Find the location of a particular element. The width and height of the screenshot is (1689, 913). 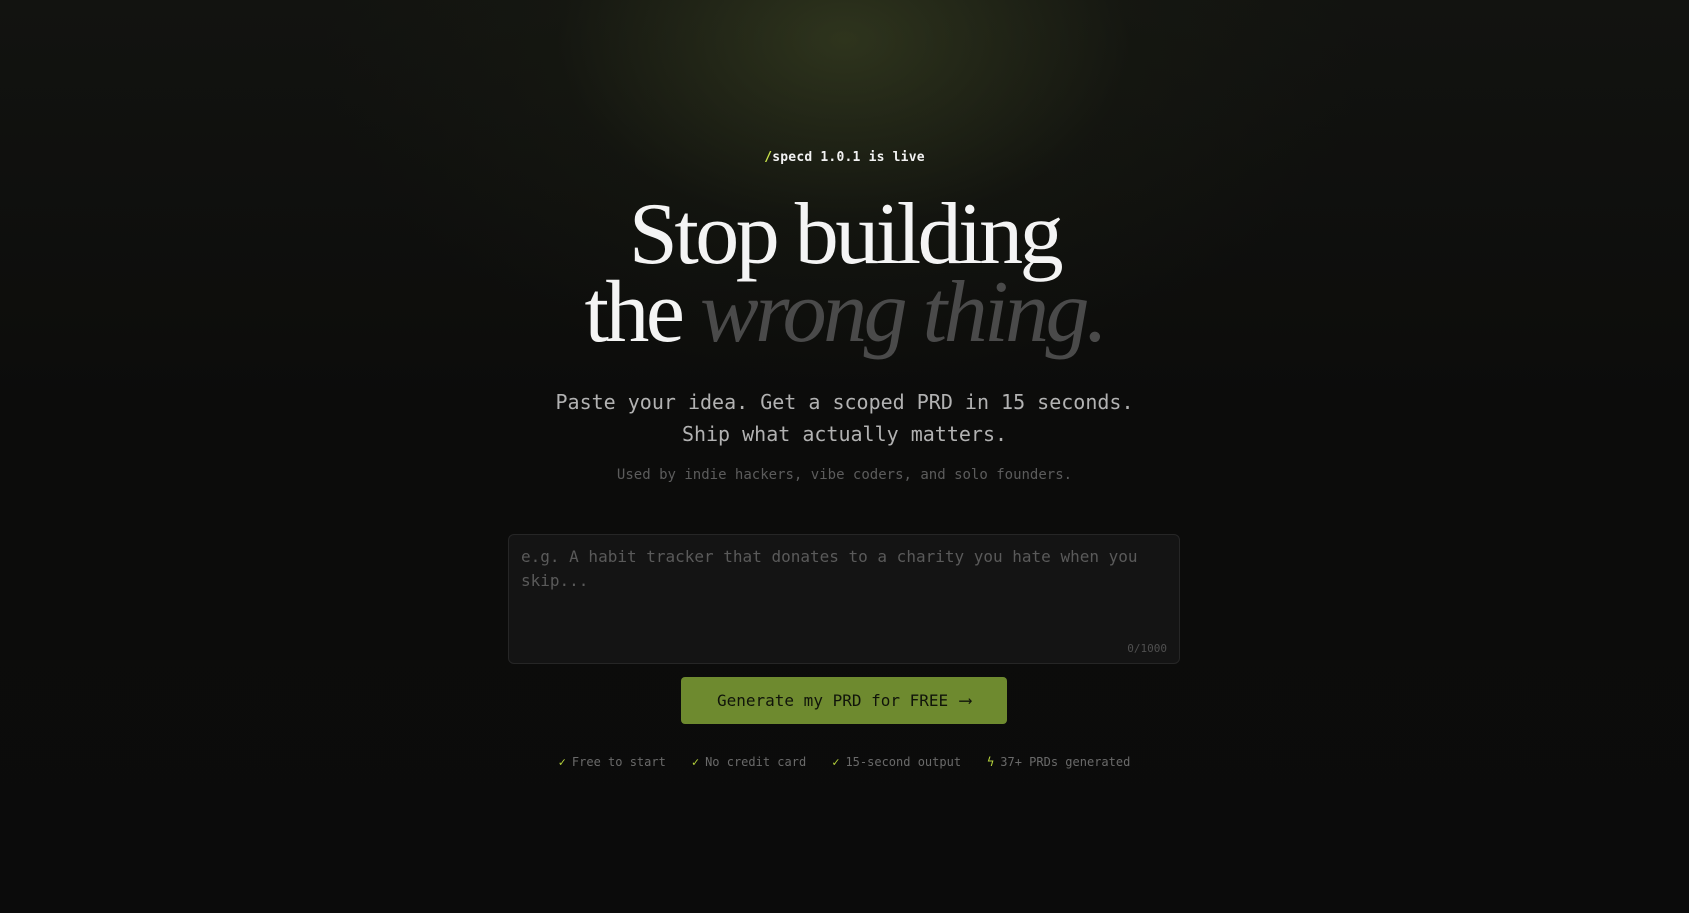

perk-item: ✓ 15-second output is located at coordinates (896, 762).